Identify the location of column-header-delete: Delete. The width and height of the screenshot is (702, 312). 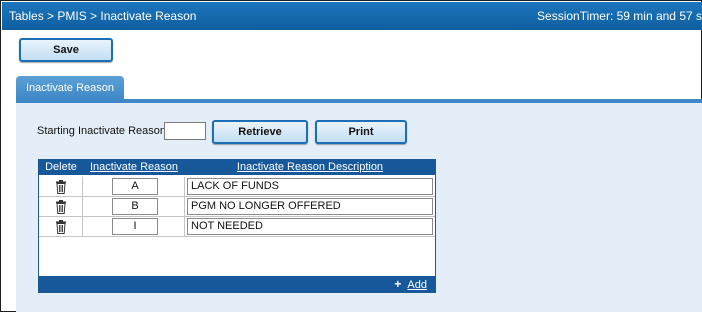
(61, 167).